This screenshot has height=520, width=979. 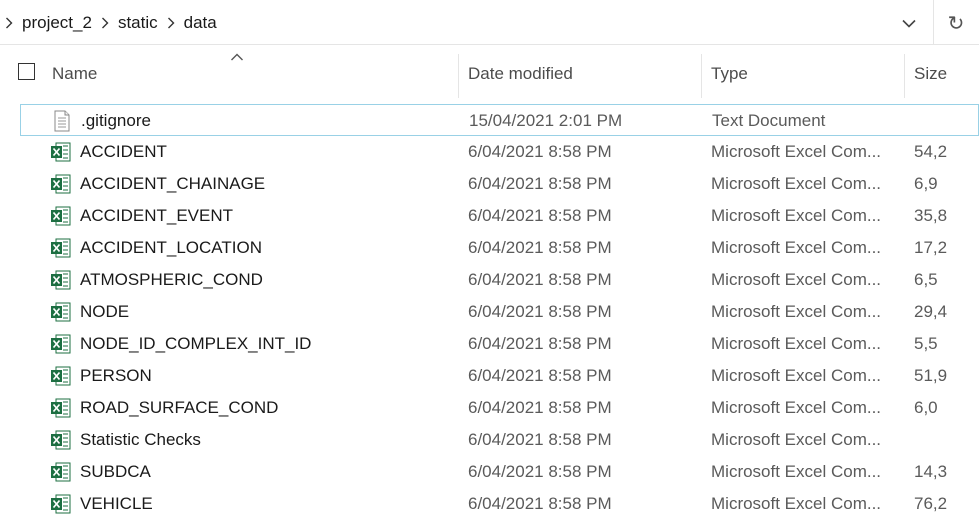 I want to click on refresh-button: ↻, so click(x=956, y=23).